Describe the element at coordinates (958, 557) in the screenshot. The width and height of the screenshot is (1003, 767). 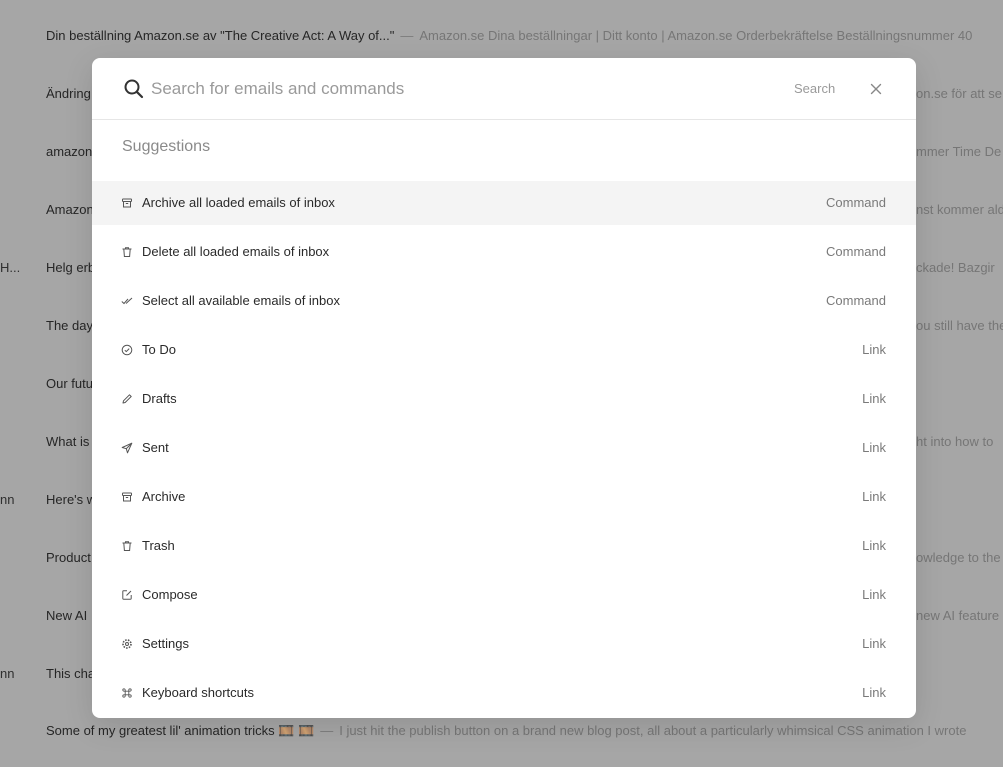
I see `email-preview: owledge to the` at that location.